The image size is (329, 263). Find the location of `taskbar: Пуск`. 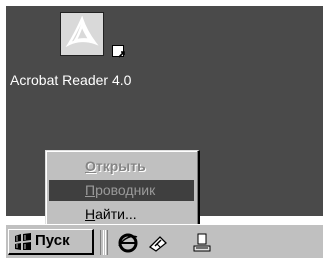

taskbar: Пуск is located at coordinates (164, 241).